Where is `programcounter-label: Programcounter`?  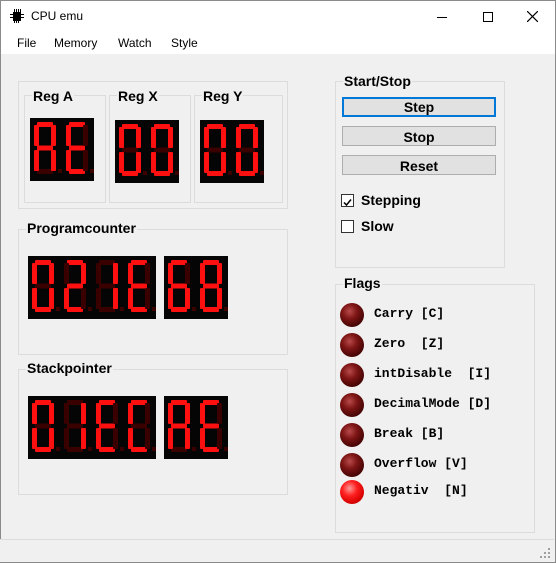
programcounter-label: Programcounter is located at coordinates (81, 228).